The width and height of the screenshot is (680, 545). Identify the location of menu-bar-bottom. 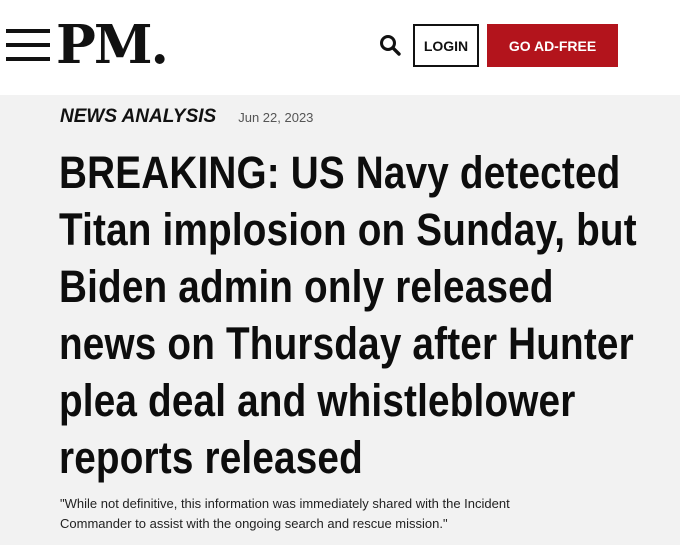
(28, 59).